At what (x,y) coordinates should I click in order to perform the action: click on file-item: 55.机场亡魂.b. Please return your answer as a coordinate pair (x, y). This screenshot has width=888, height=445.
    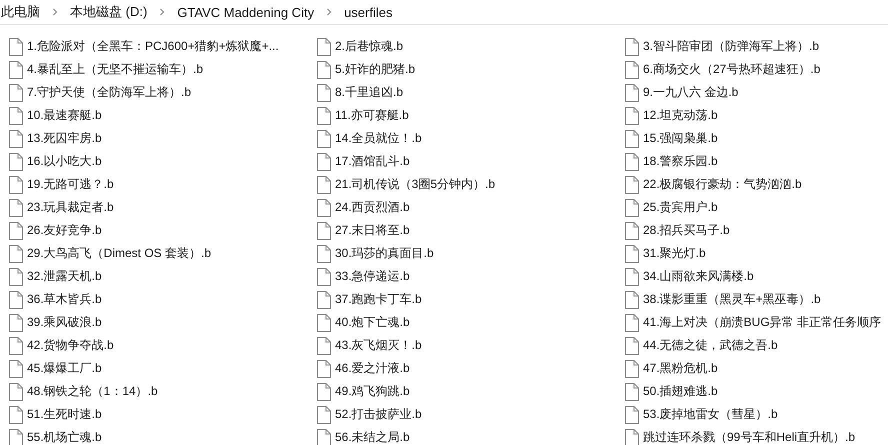
    Looking at the image, I should click on (154, 435).